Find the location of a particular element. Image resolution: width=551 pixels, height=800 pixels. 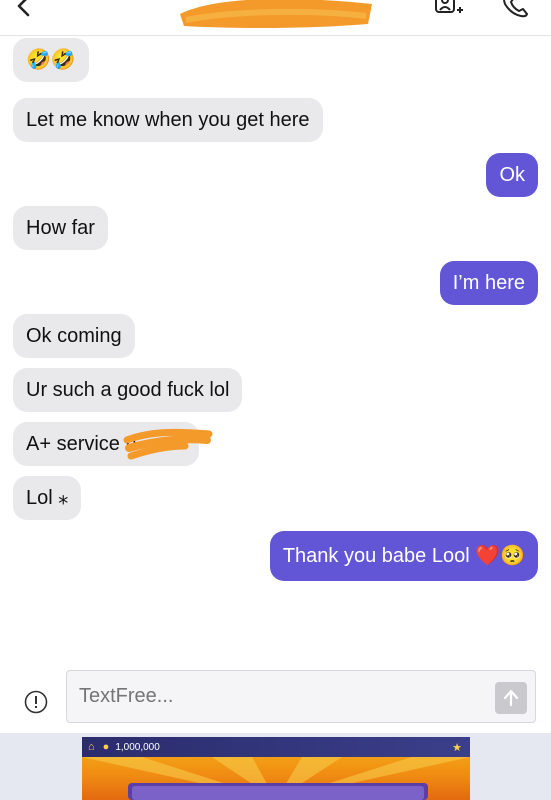

message-text: 🤣🤣 is located at coordinates (51, 60).